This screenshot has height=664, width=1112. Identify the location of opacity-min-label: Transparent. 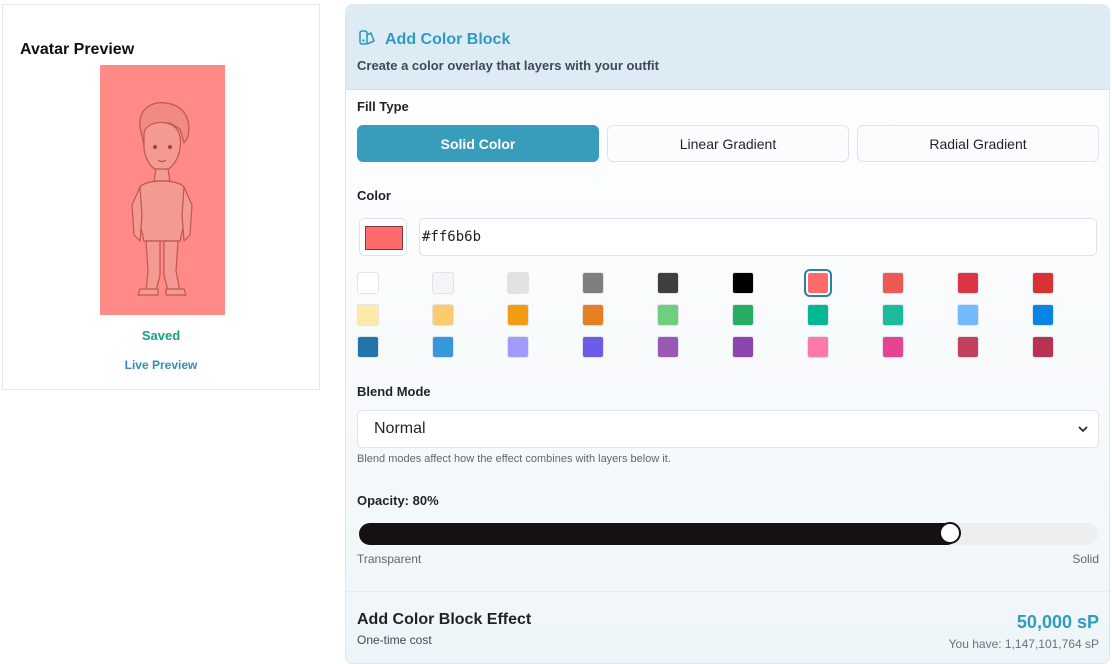
(389, 559).